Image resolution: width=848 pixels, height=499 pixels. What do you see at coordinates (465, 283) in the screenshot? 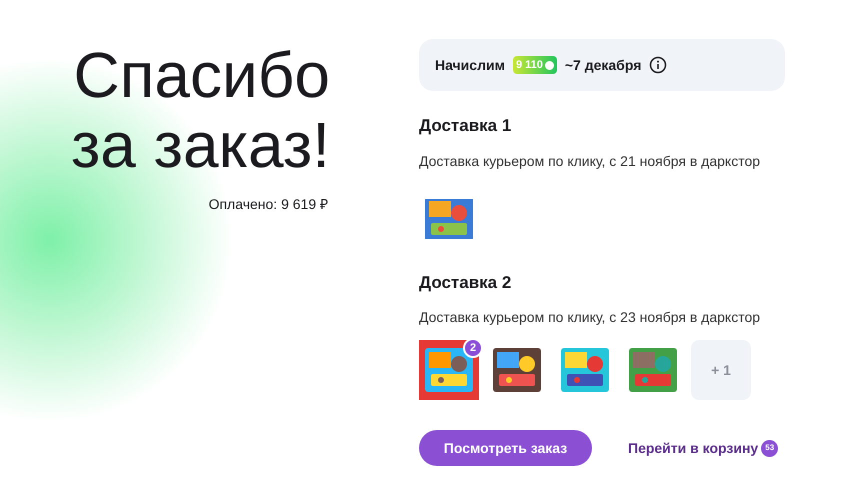
I see `delivery-title: Доставка 2` at bounding box center [465, 283].